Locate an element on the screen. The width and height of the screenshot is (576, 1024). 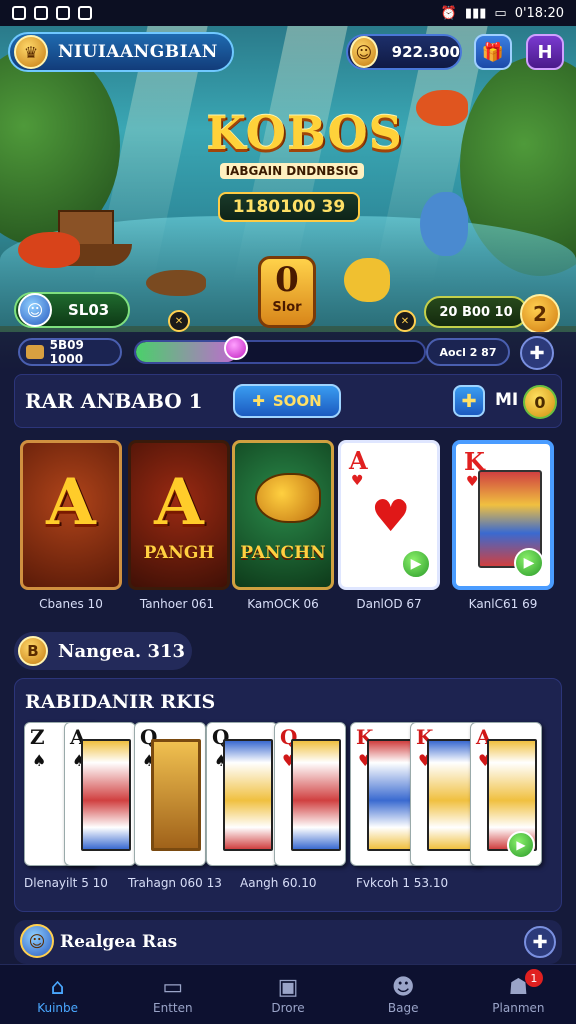
score-value: 20 B00 10 is located at coordinates (476, 312).